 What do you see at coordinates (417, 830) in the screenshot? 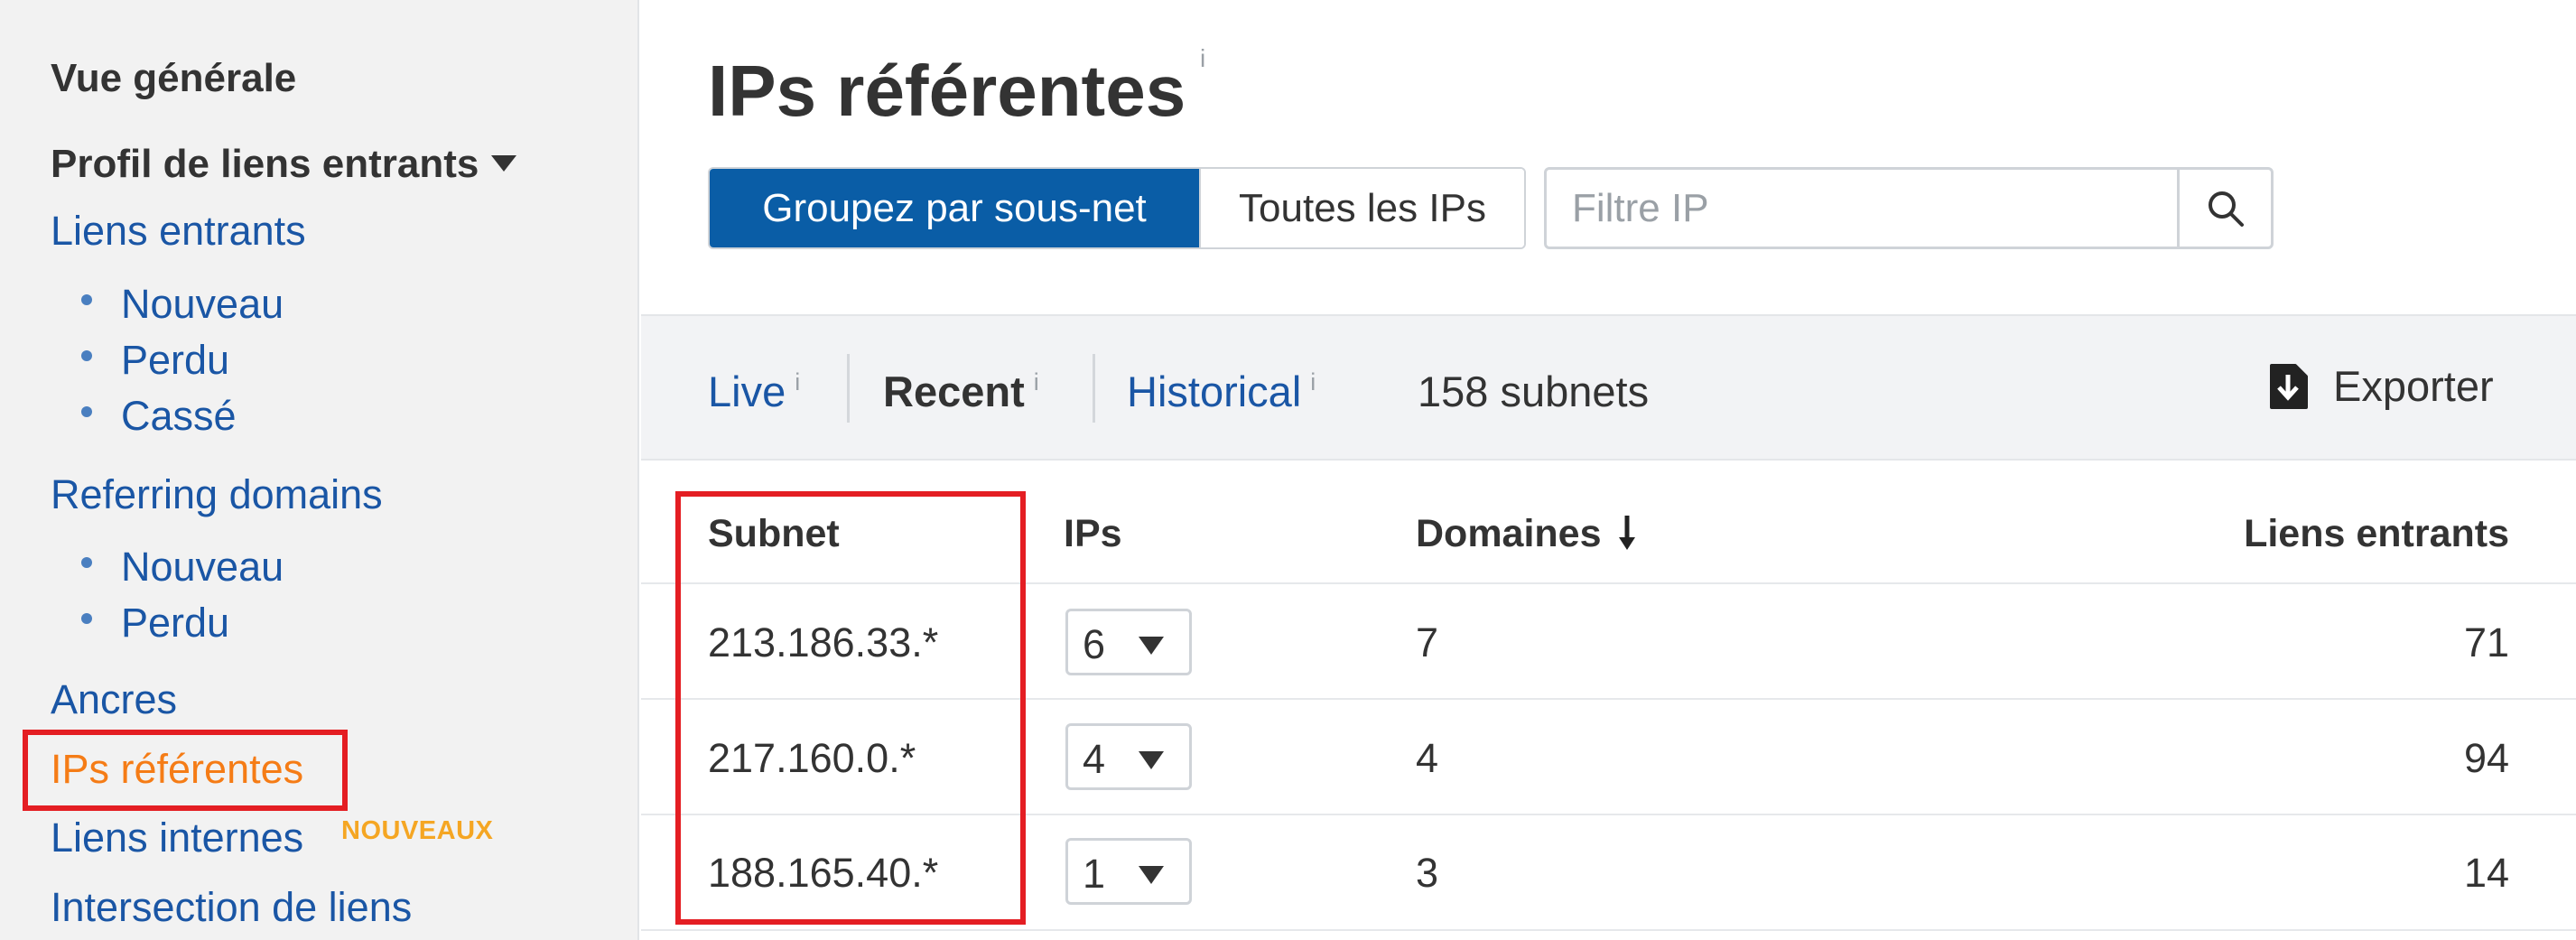
I see `new-badge: NOUVEAUX` at bounding box center [417, 830].